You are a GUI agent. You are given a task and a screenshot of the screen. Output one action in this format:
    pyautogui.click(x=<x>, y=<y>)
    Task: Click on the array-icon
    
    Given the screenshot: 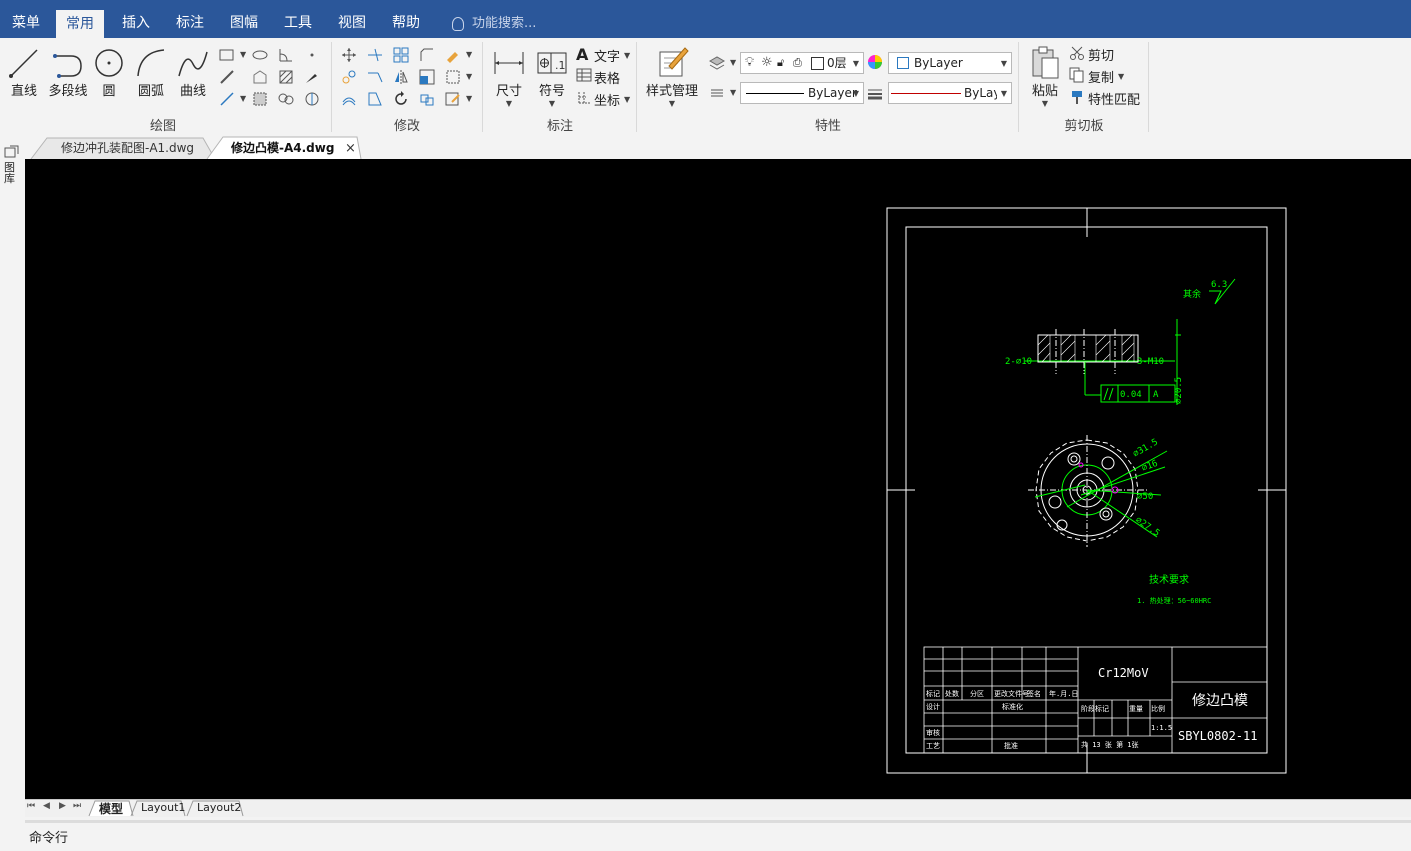 What is the action you would take?
    pyautogui.click(x=401, y=55)
    